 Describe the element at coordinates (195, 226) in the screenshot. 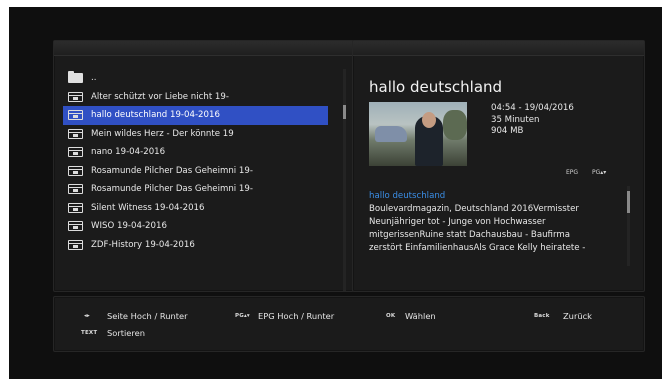

I see `list-item: WISO 19-04-2016` at that location.